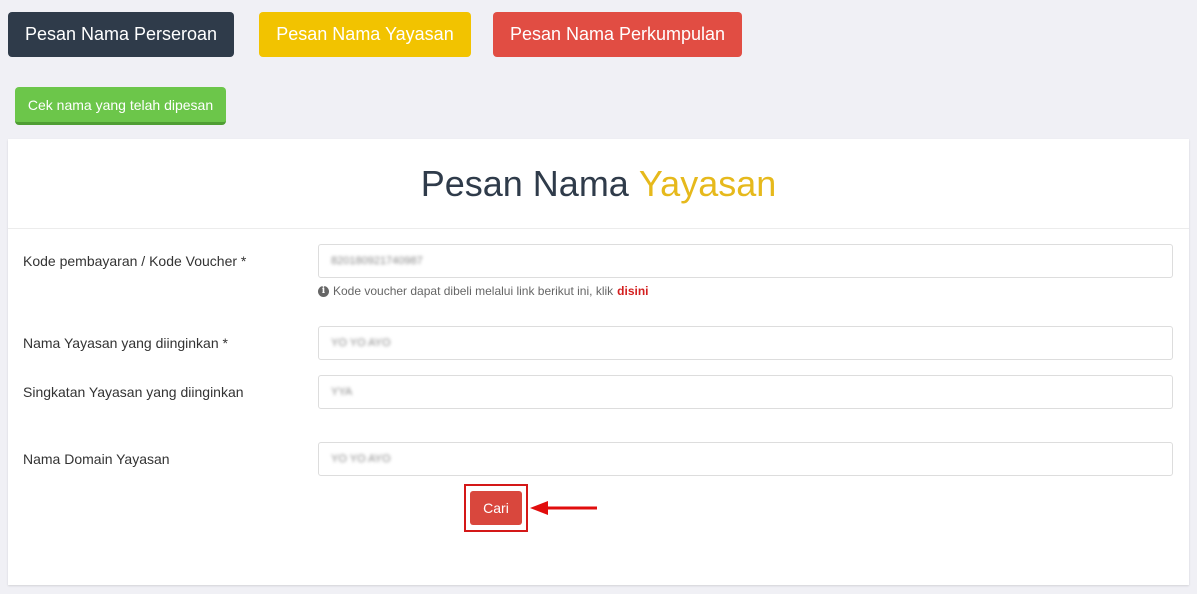 This screenshot has width=1197, height=594. I want to click on pesan-nama-yayasan-button: Pesan Nama Yayasan, so click(365, 34).